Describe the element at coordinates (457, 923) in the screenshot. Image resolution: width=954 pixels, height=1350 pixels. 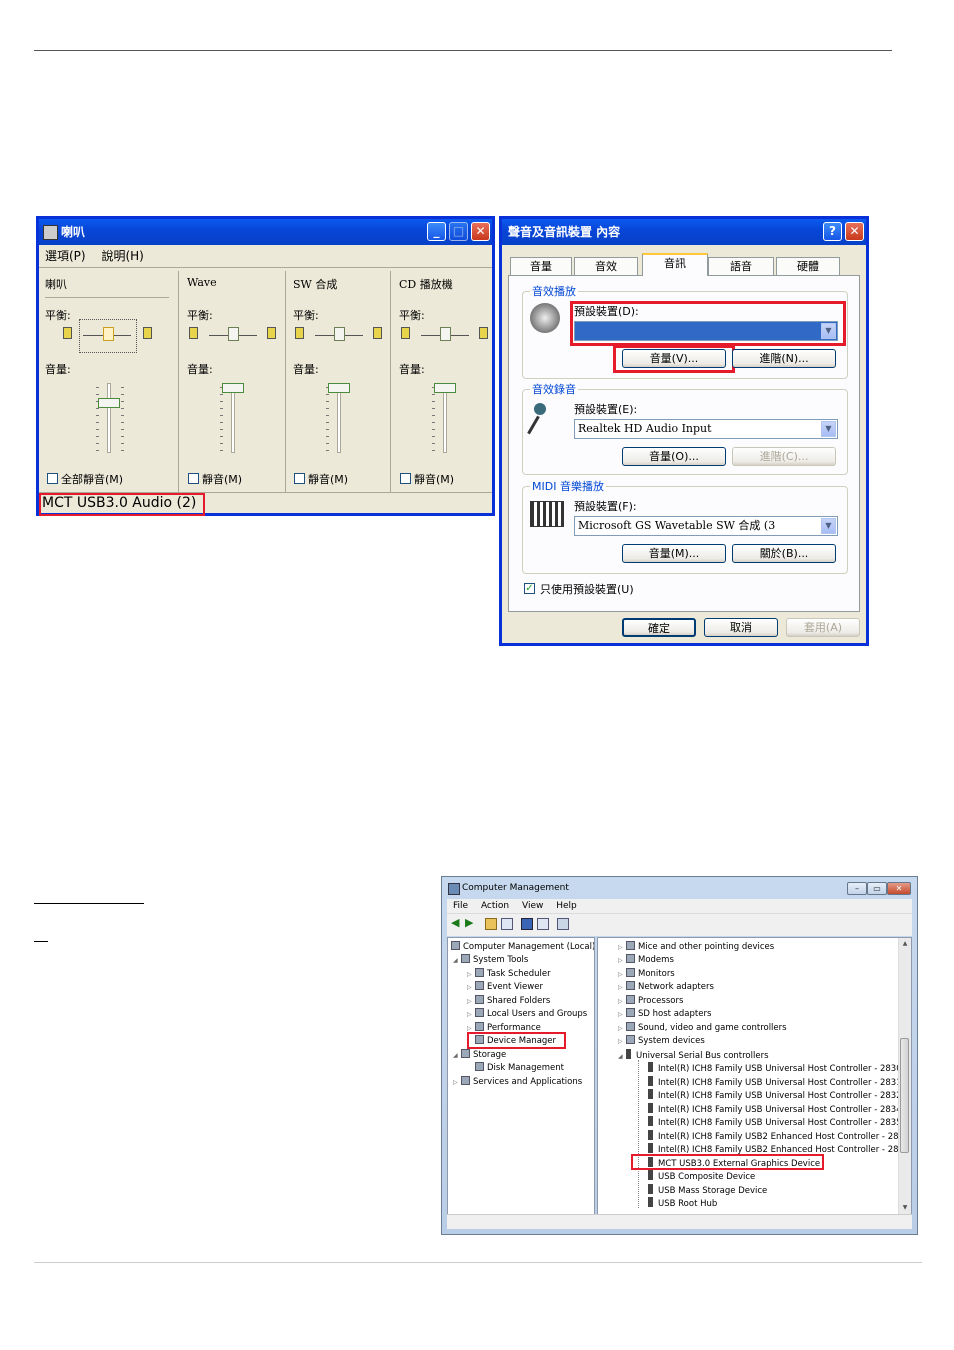
I see `back-arrow-icon: ◀` at that location.